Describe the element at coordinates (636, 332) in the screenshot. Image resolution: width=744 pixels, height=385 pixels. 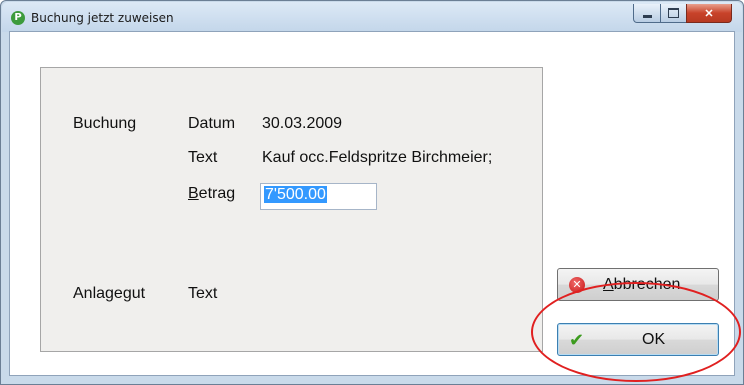
I see `highlight-annotation` at that location.